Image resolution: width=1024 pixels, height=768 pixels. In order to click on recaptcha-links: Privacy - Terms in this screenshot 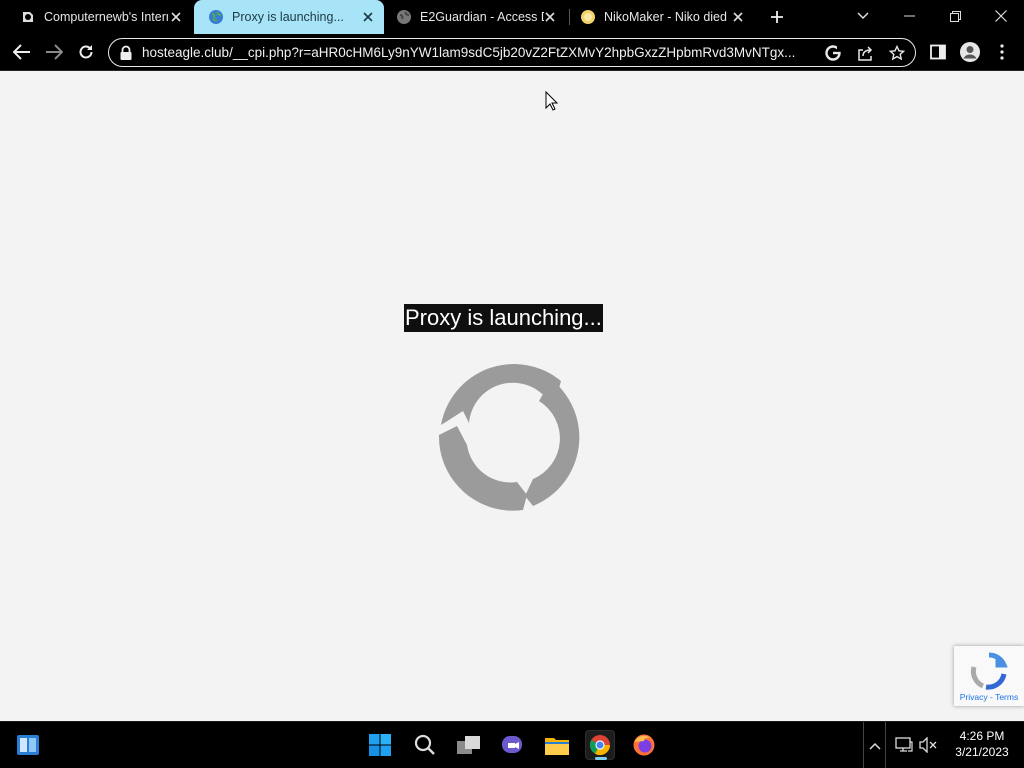, I will do `click(989, 697)`.